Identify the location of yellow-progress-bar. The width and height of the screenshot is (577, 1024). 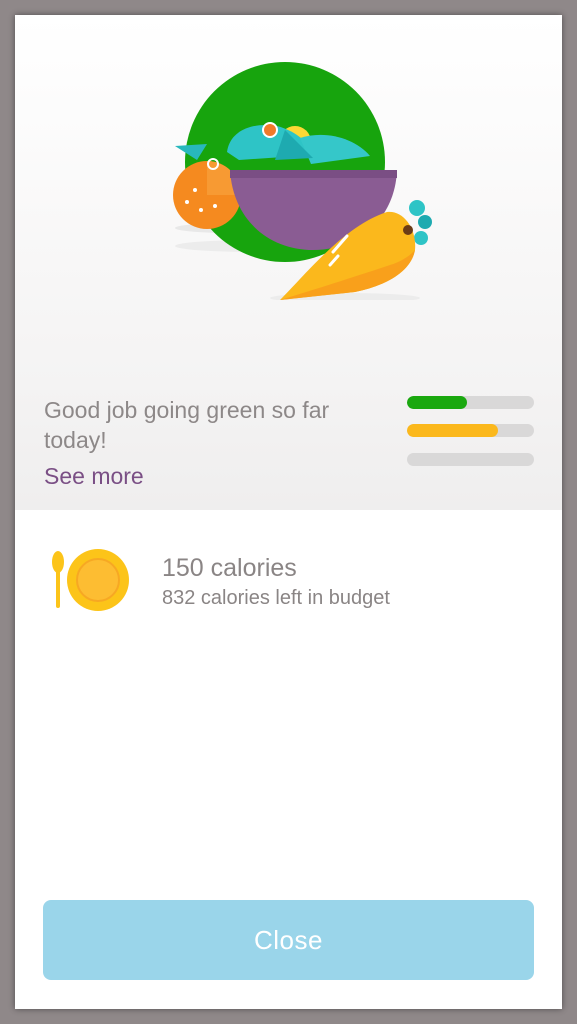
(470, 430).